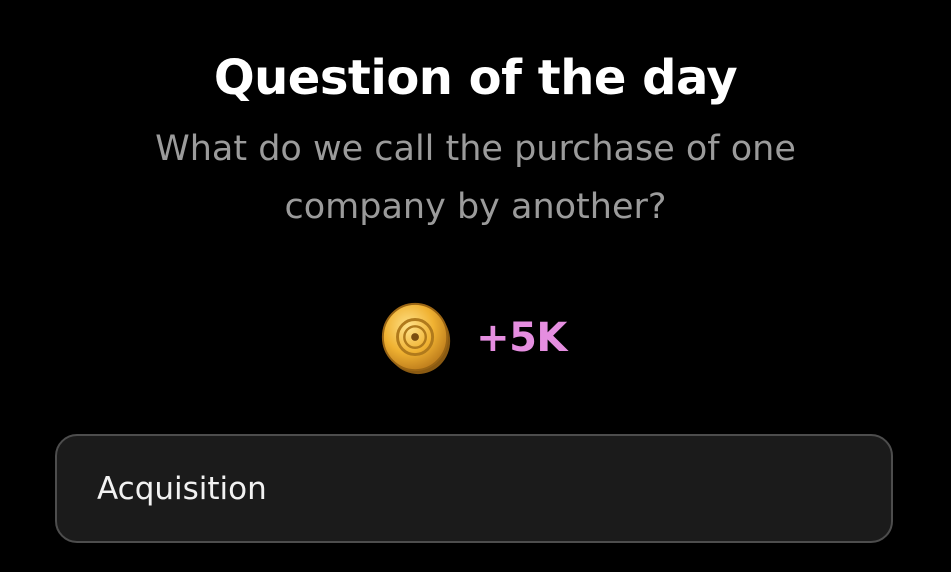 Image resolution: width=951 pixels, height=572 pixels. Describe the element at coordinates (521, 338) in the screenshot. I see `reward-amount: +5K` at that location.